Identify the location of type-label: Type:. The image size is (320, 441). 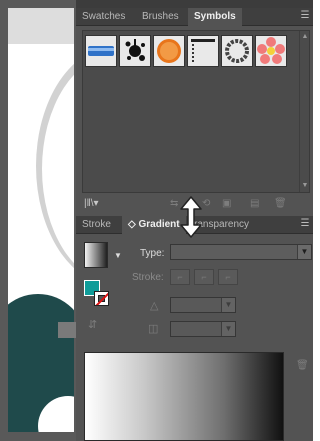
(152, 253).